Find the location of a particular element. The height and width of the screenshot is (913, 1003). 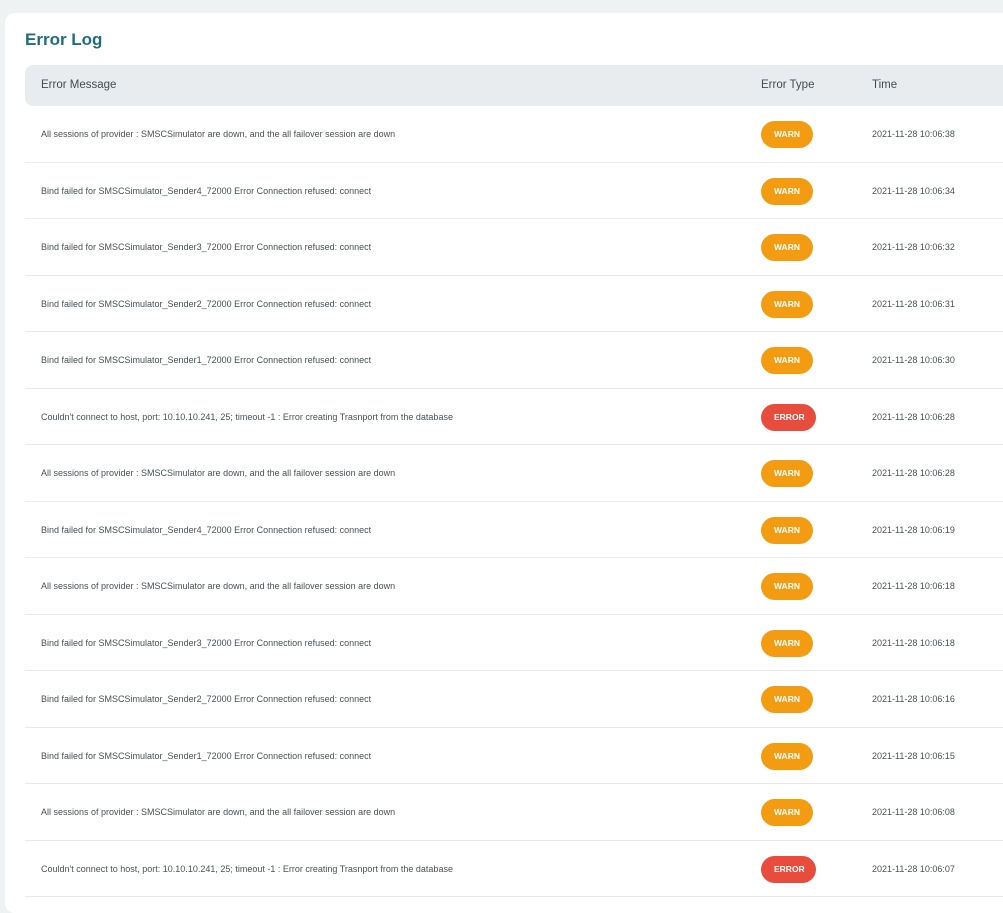

time-cell: 2021-11-28 10:06:38 is located at coordinates (913, 134).